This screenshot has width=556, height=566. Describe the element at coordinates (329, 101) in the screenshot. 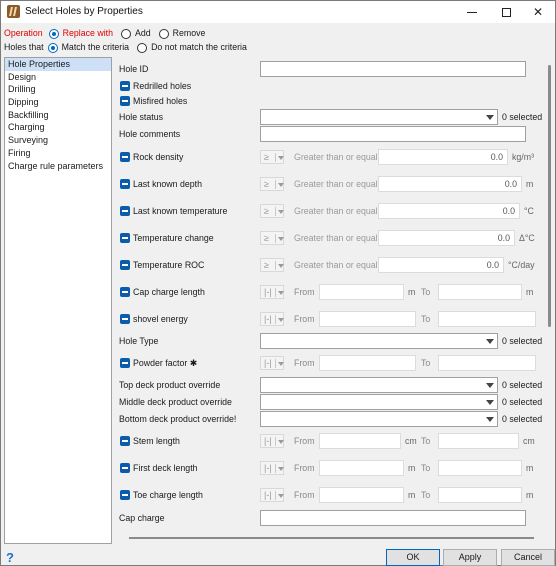

I see `misfired-row: Misfired holes` at that location.